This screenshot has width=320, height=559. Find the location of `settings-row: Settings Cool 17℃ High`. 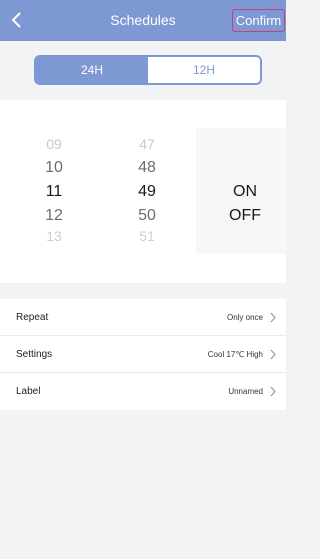

settings-row: Settings Cool 17℃ High is located at coordinates (143, 354).